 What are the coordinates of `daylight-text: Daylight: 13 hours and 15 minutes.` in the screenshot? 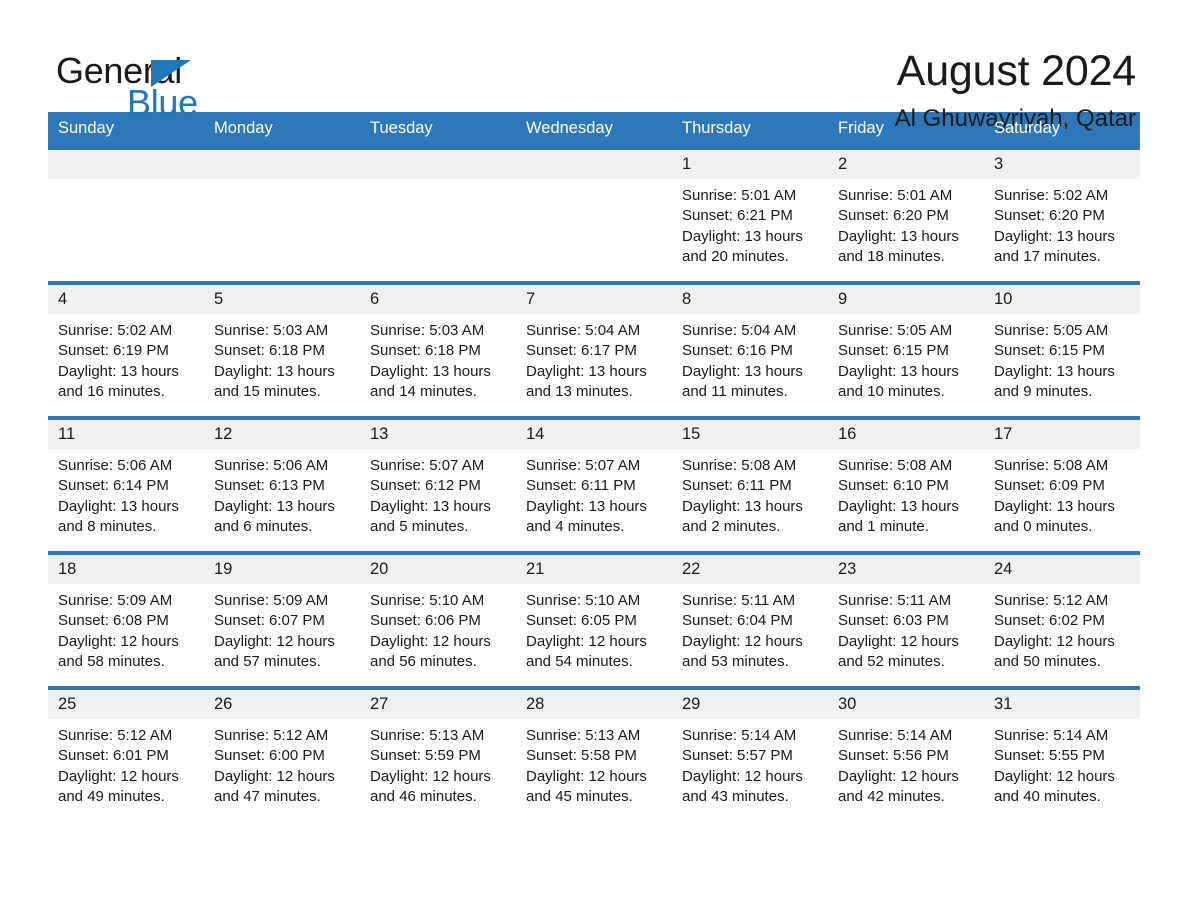 It's located at (274, 381).